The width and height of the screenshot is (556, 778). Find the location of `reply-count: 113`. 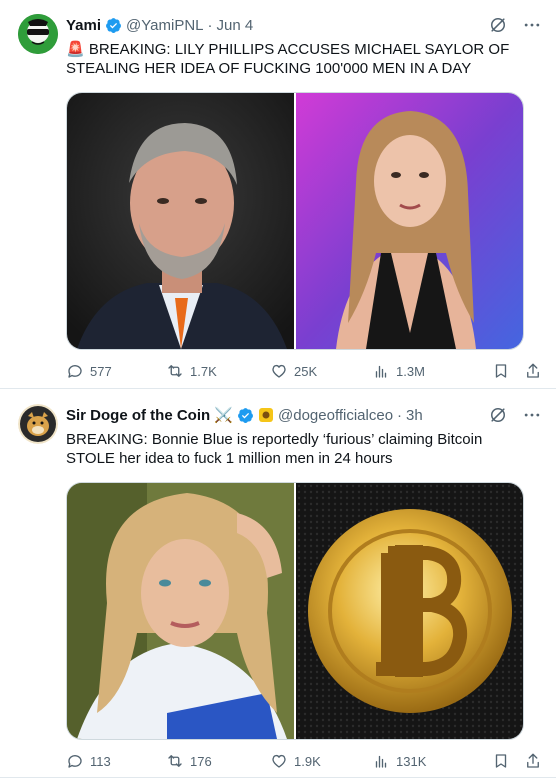

reply-count: 113 is located at coordinates (100, 761).